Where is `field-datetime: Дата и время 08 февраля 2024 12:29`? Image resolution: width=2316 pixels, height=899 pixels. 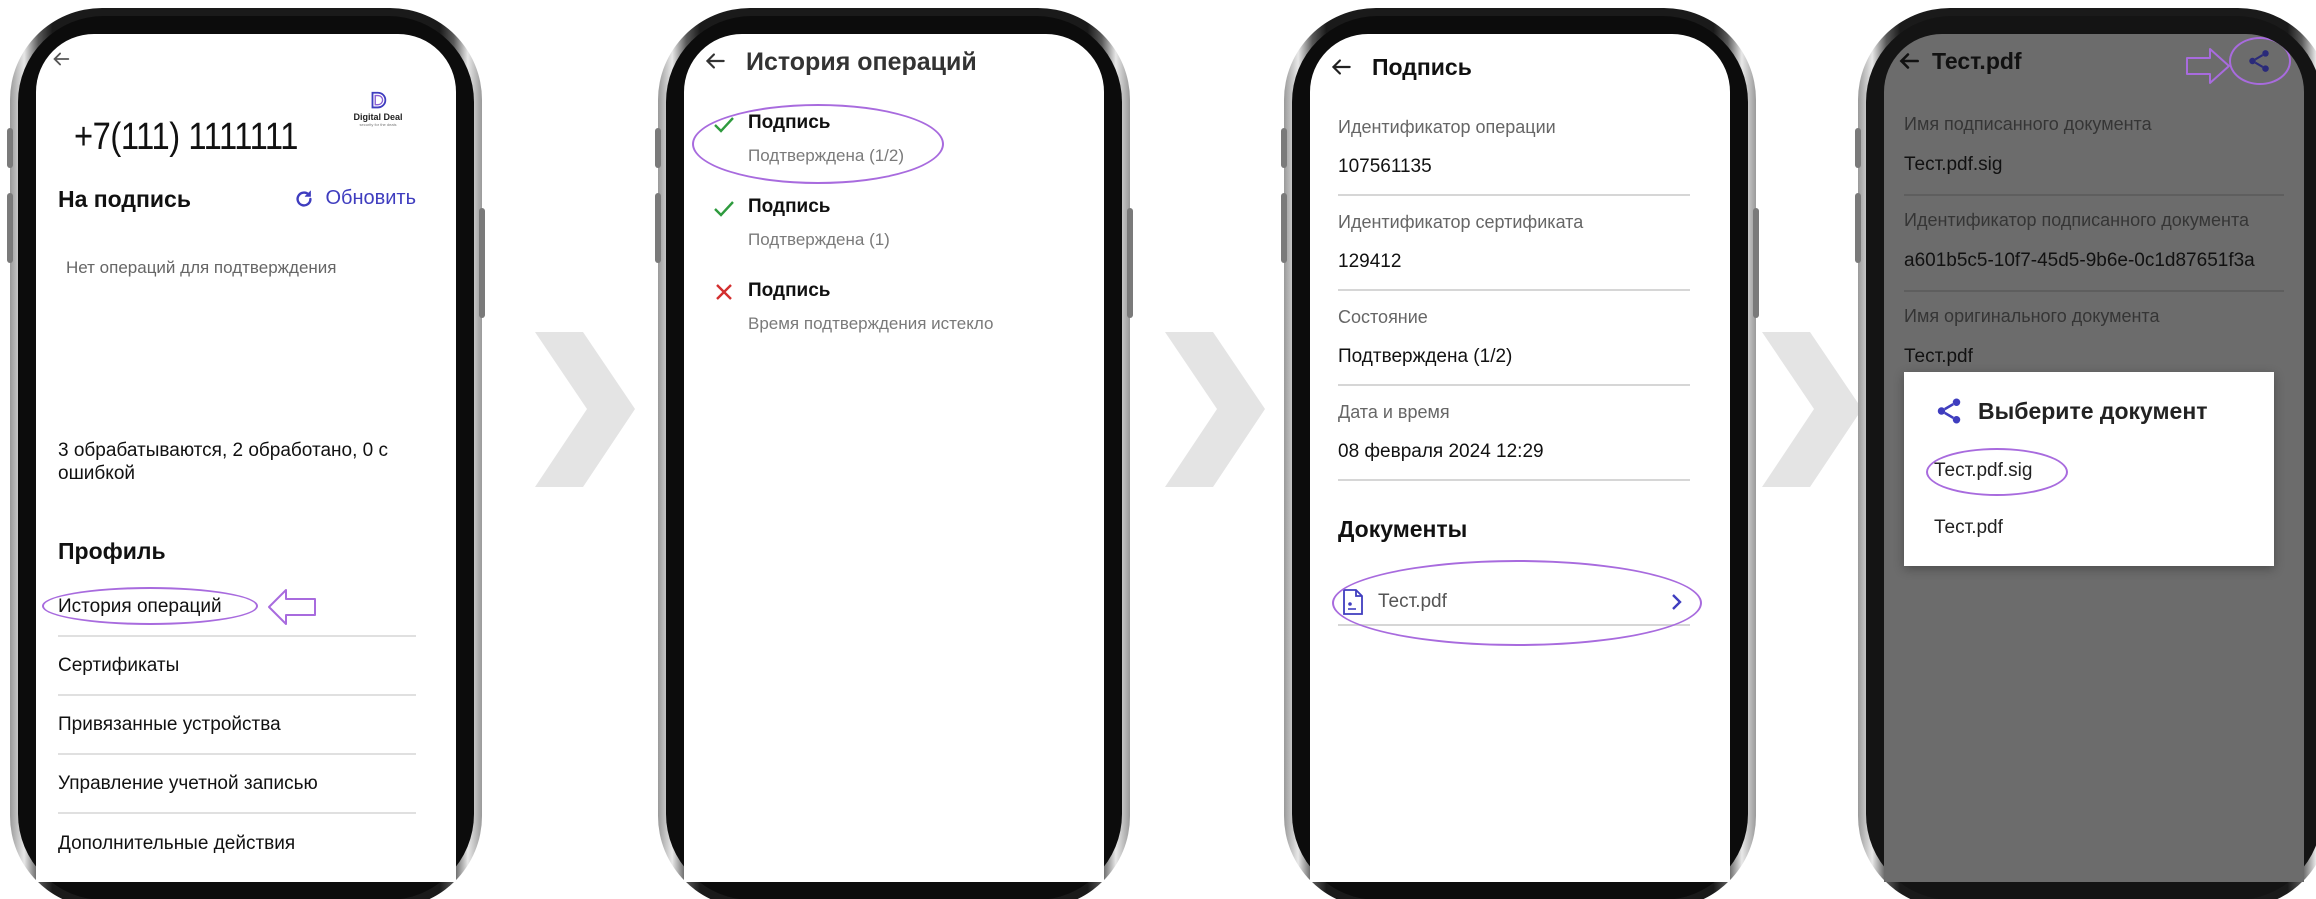
field-datetime: Дата и время 08 февраля 2024 12:29 is located at coordinates (1514, 441).